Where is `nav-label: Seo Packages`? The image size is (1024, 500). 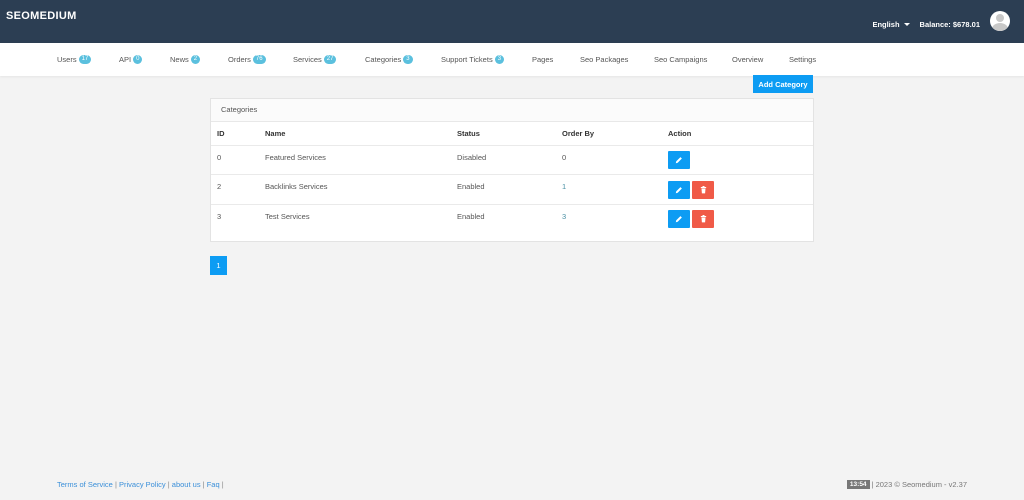 nav-label: Seo Packages is located at coordinates (604, 59).